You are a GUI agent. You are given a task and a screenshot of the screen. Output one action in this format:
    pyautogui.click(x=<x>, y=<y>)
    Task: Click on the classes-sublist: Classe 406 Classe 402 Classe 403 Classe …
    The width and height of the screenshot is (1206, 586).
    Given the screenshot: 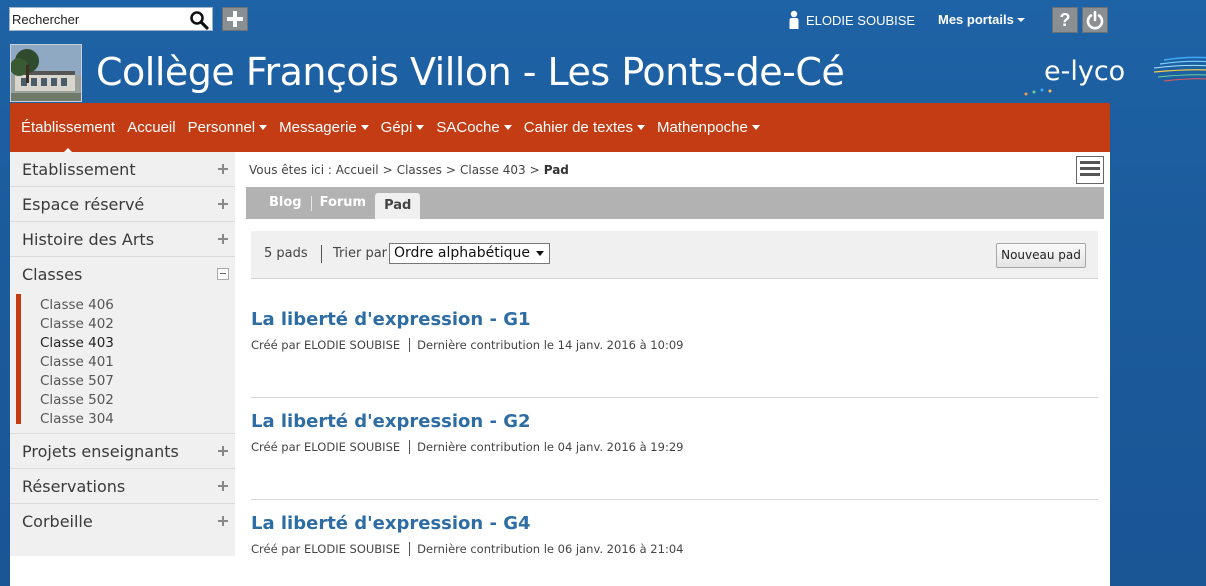 What is the action you would take?
    pyautogui.click(x=122, y=363)
    